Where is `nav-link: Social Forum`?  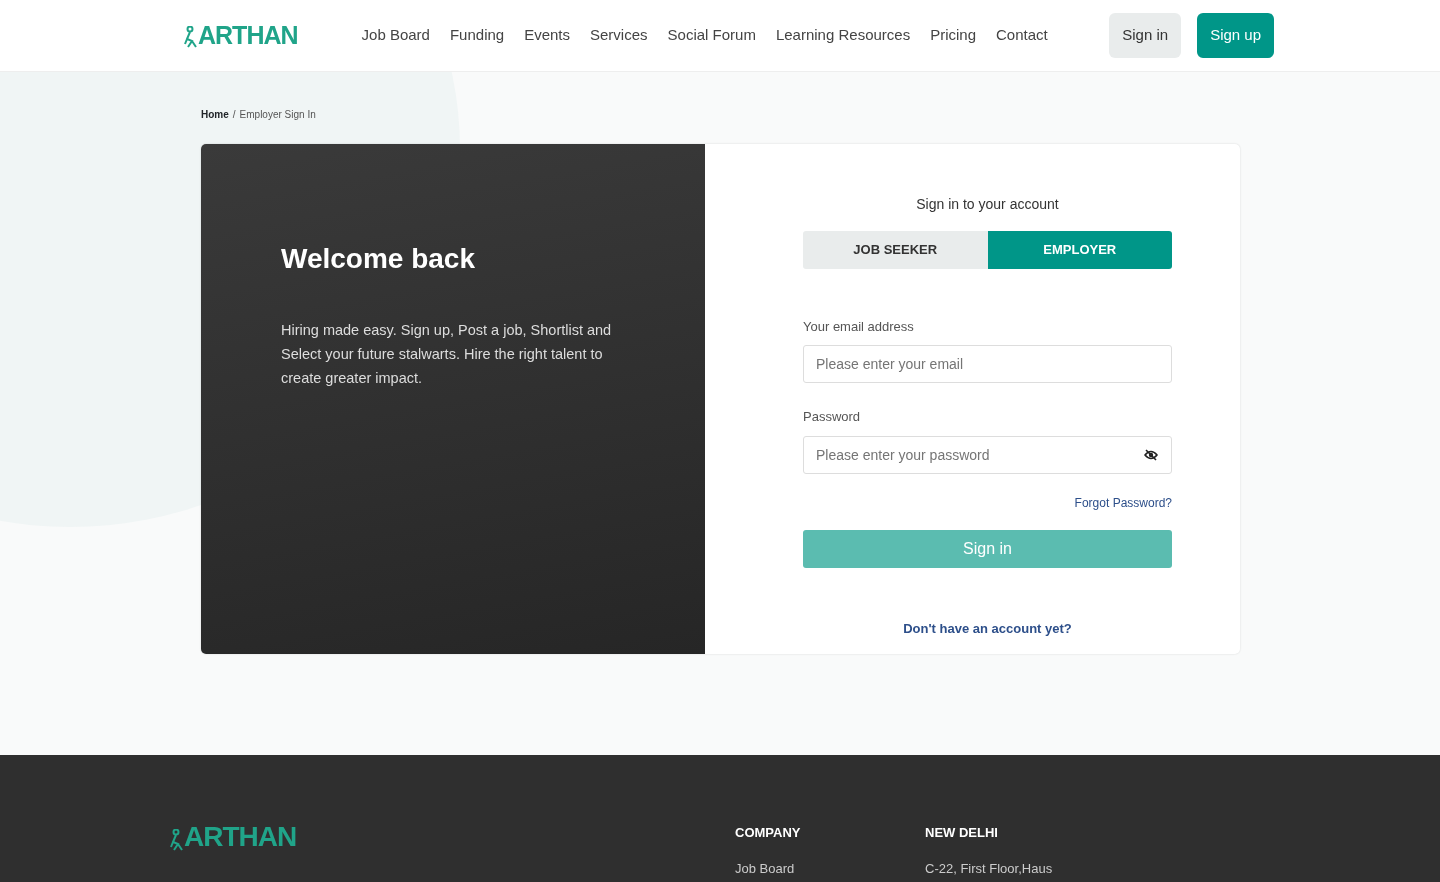 nav-link: Social Forum is located at coordinates (711, 35).